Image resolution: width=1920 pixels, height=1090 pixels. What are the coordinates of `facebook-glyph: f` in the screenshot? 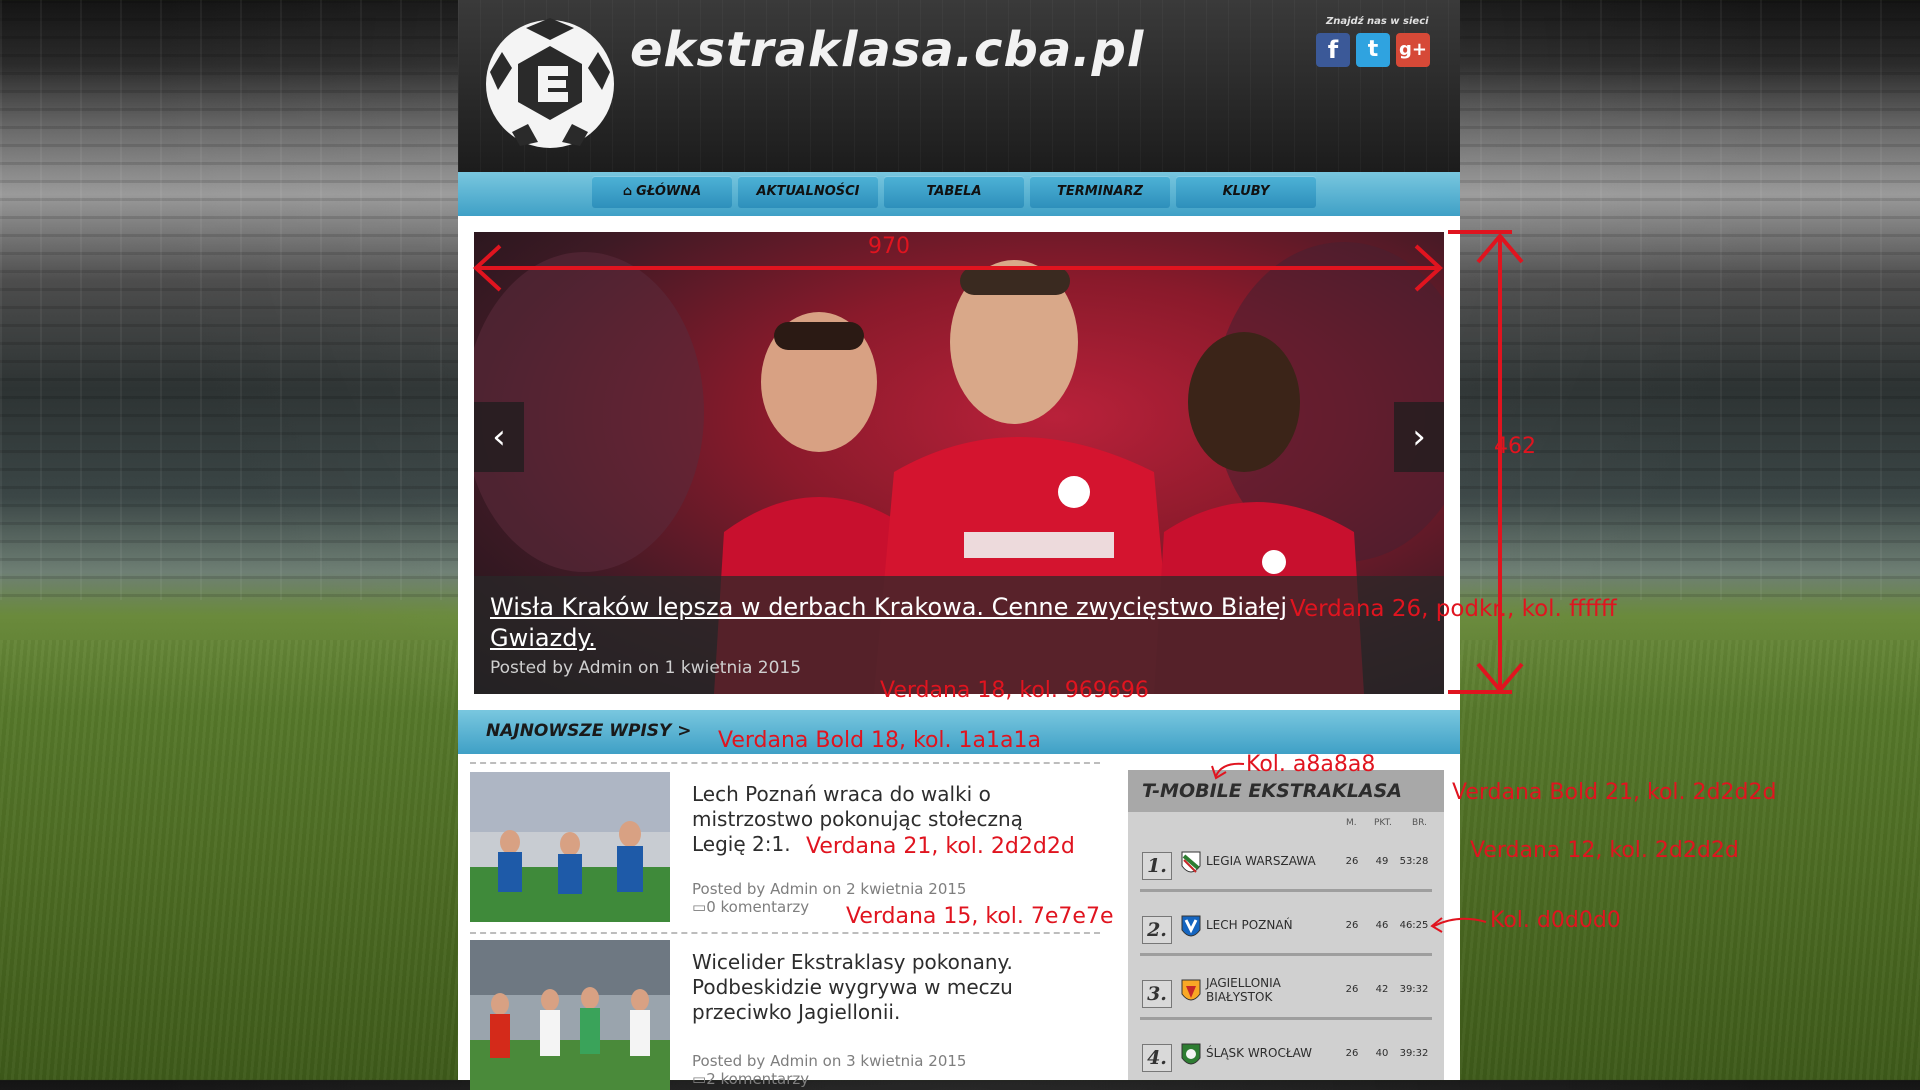 It's located at (1333, 50).